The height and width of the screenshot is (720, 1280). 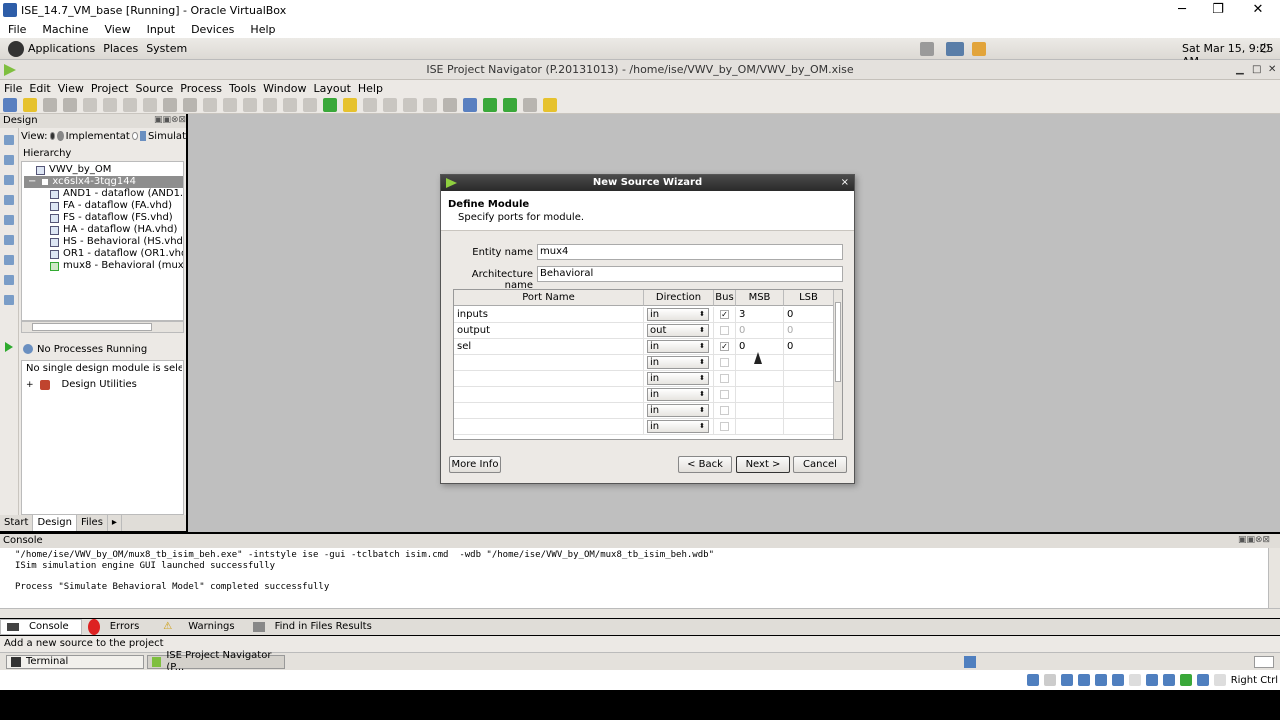 I want to click on telescope-icon, so click(x=530, y=104).